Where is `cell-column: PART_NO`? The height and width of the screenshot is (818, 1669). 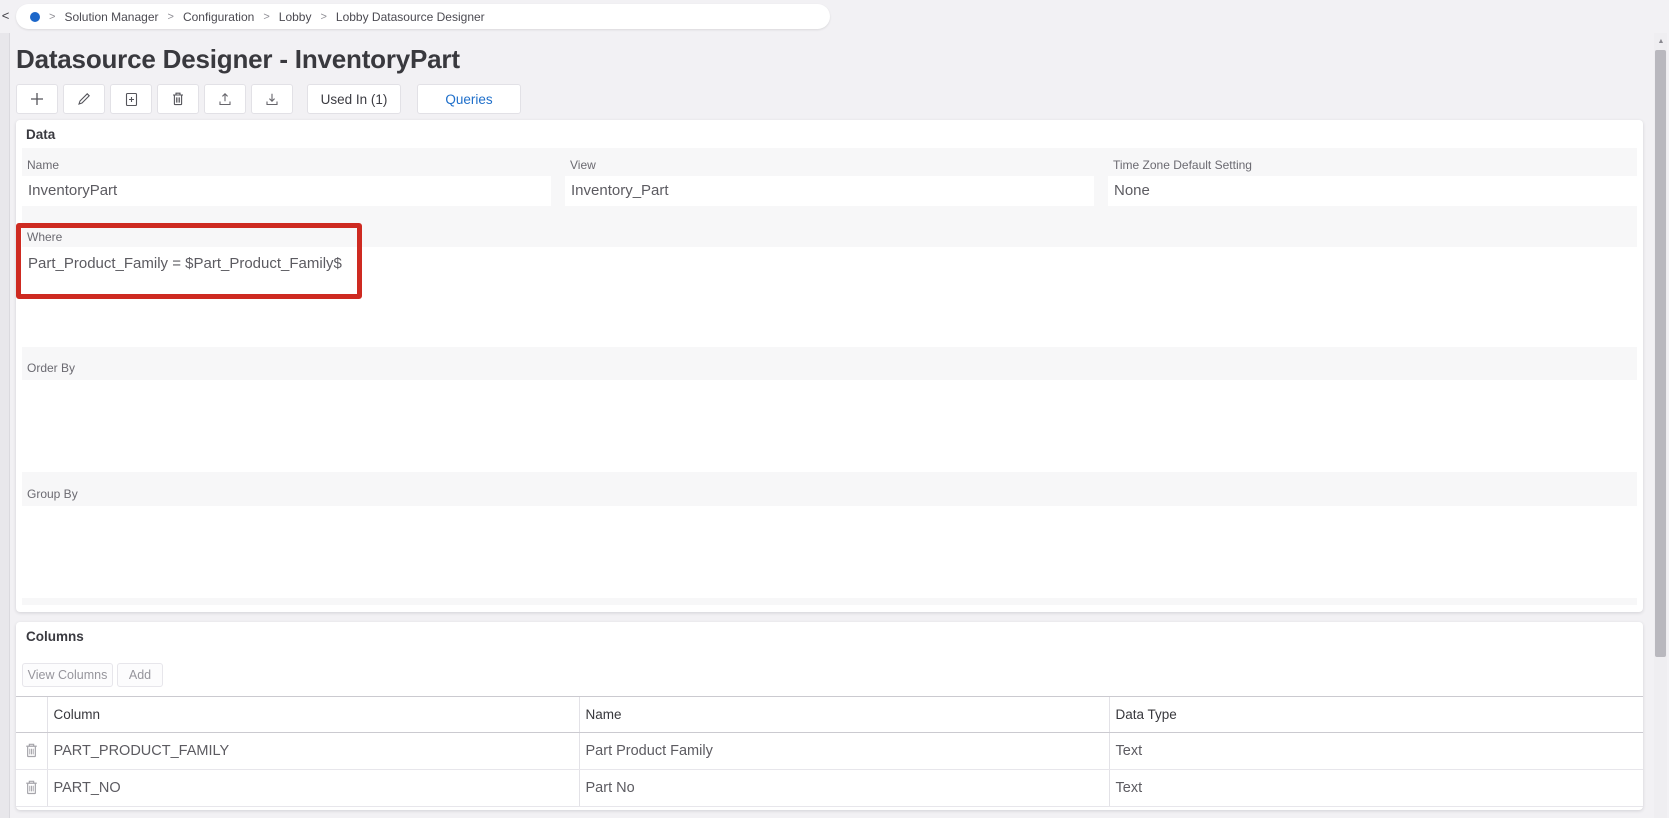 cell-column: PART_NO is located at coordinates (312, 788).